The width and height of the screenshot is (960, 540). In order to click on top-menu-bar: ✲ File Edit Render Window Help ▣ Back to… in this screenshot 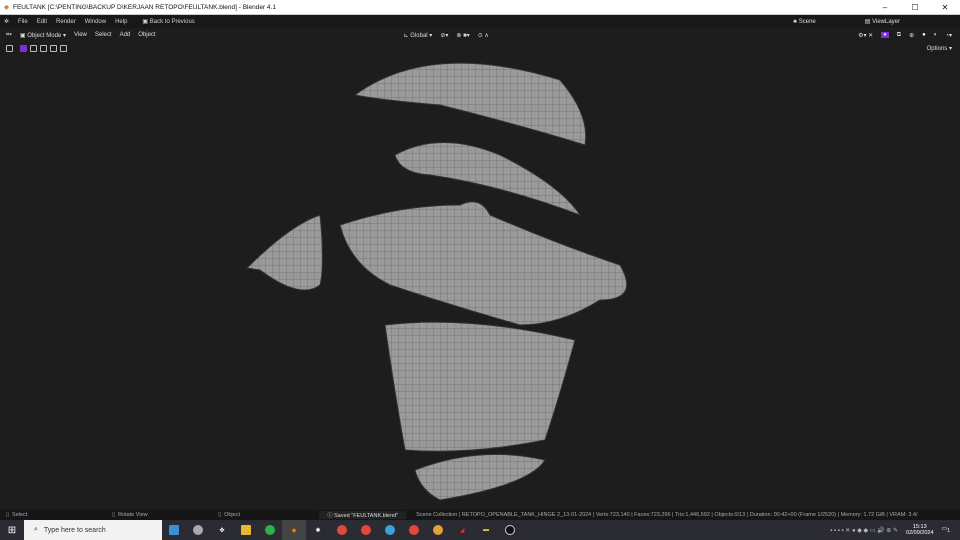, I will do `click(480, 21)`.